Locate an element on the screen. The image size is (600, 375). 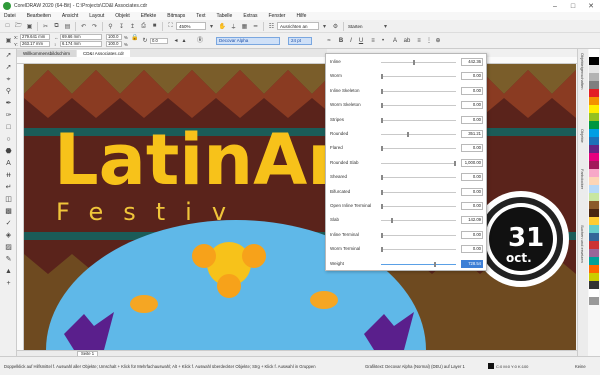
menu-layout: Layout is located at coordinates (96, 16).